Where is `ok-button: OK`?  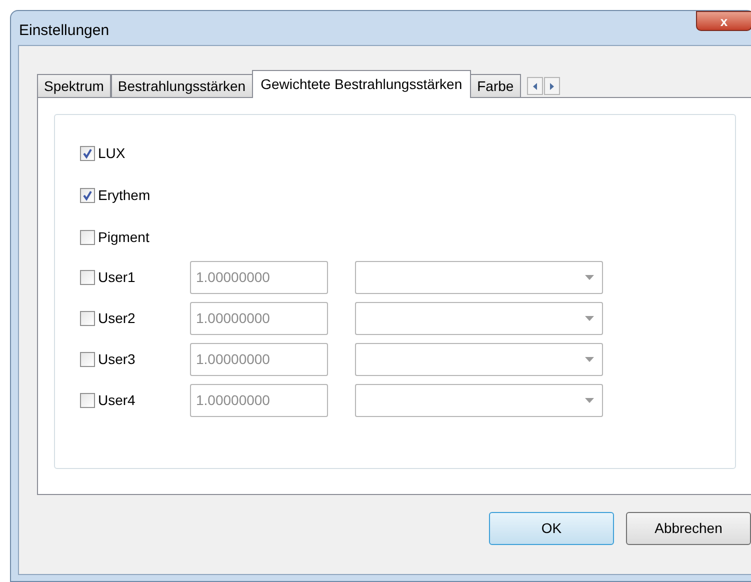 ok-button: OK is located at coordinates (551, 528).